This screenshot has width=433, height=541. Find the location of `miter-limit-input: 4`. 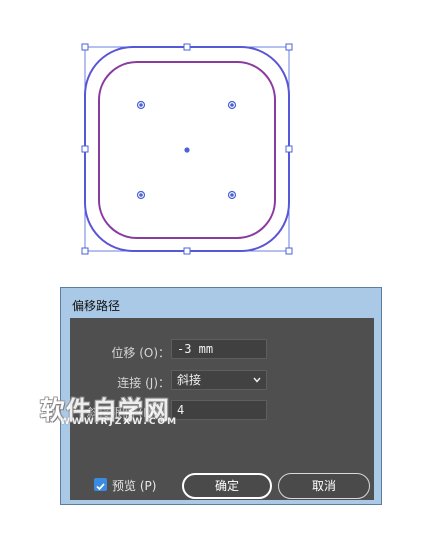

miter-limit-input: 4 is located at coordinates (219, 410).